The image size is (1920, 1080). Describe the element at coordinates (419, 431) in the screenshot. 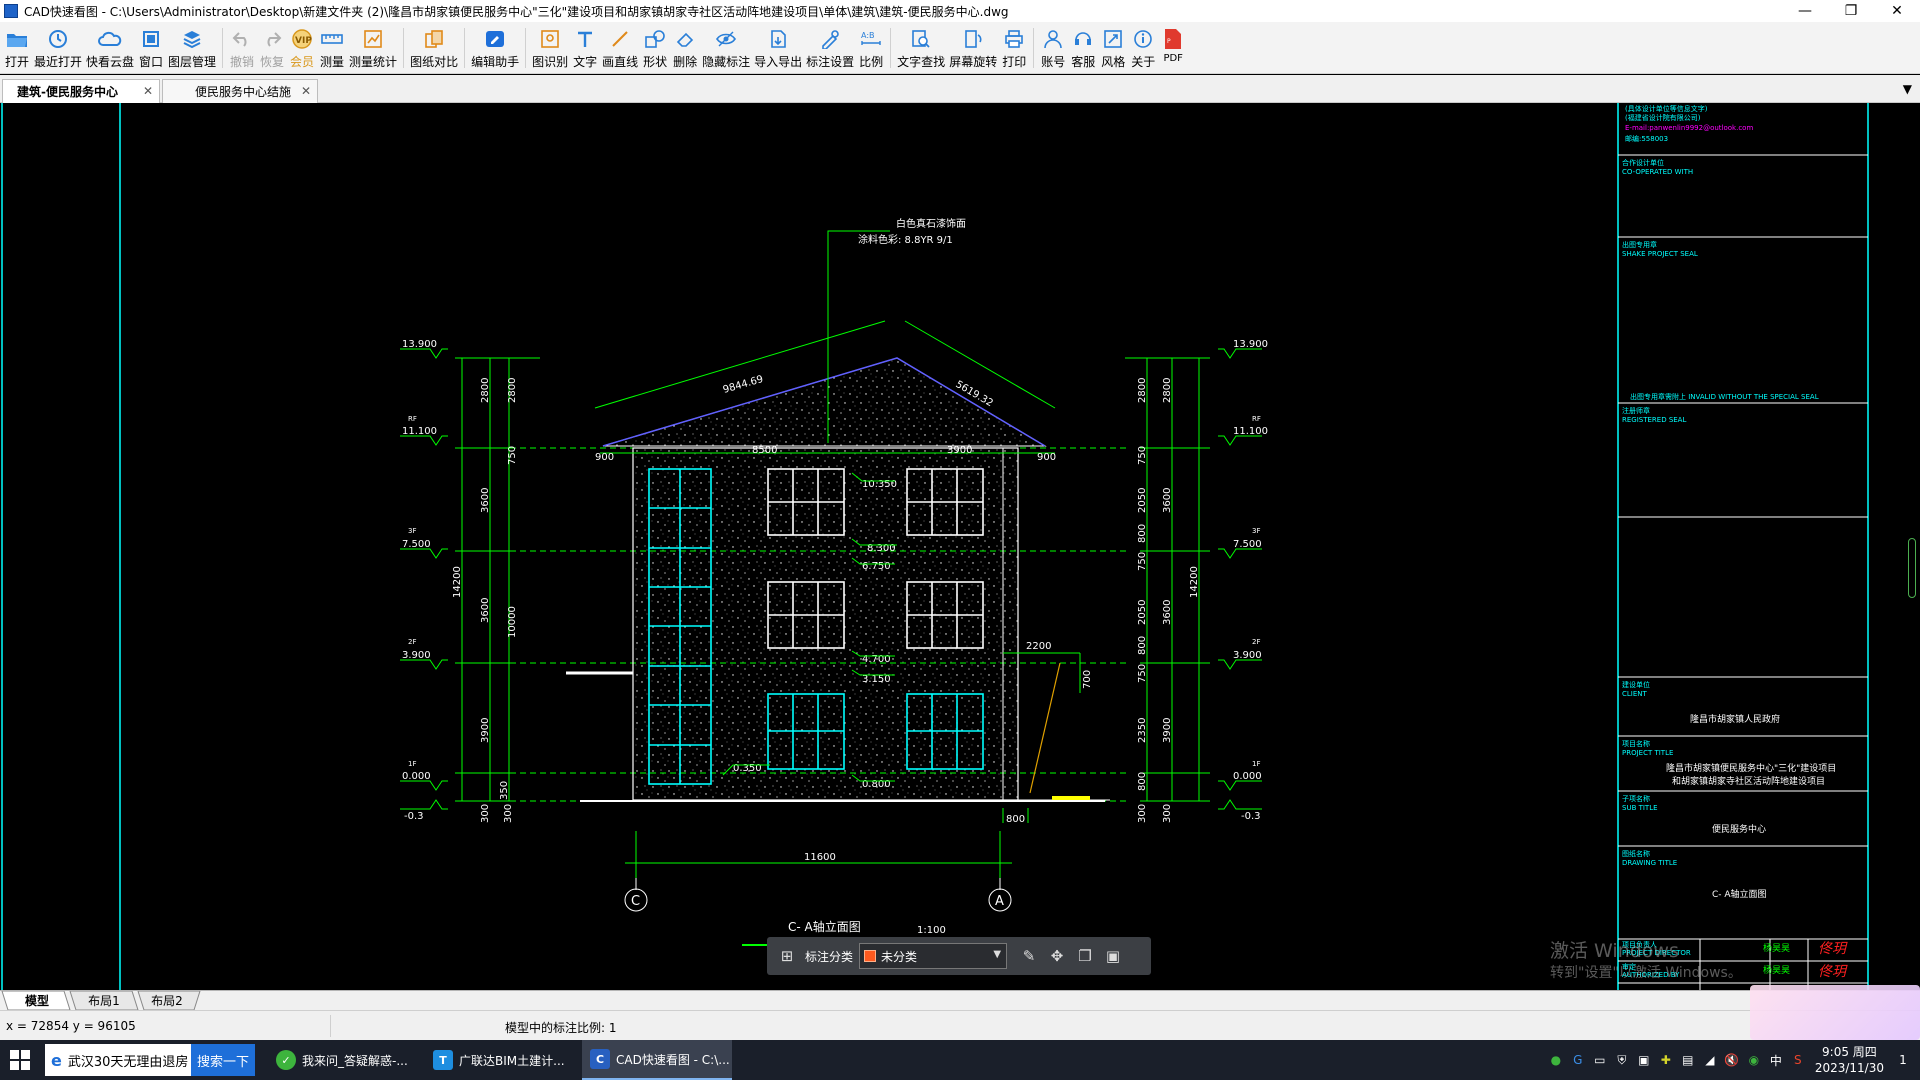

I see `left-level-value-2: 11.100` at that location.